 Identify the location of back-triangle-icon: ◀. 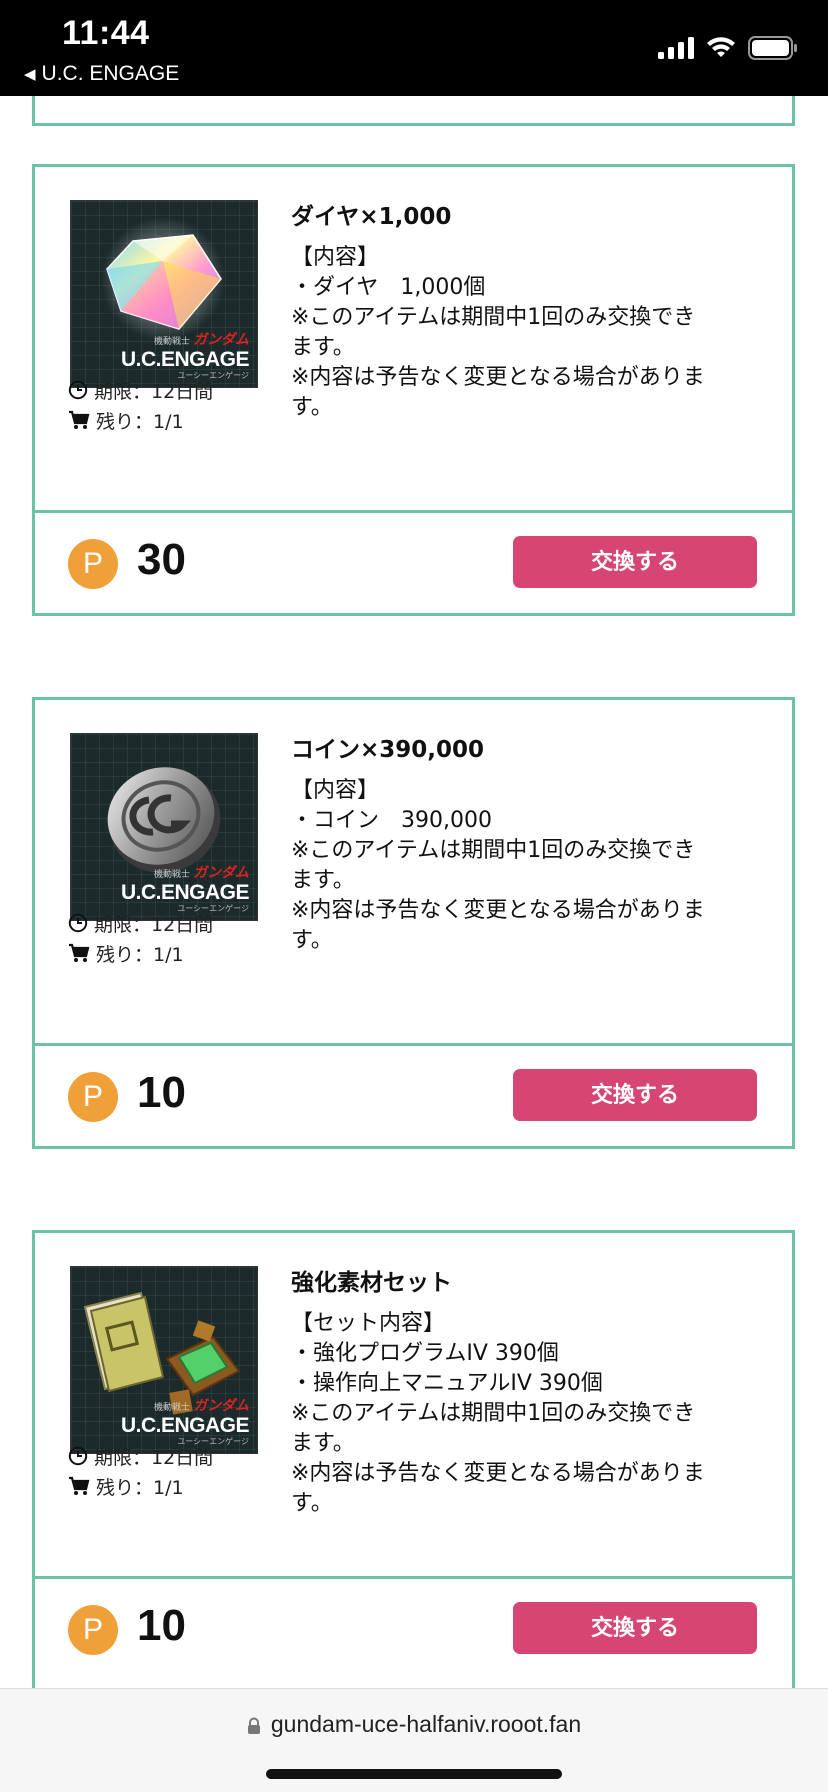
(30, 74).